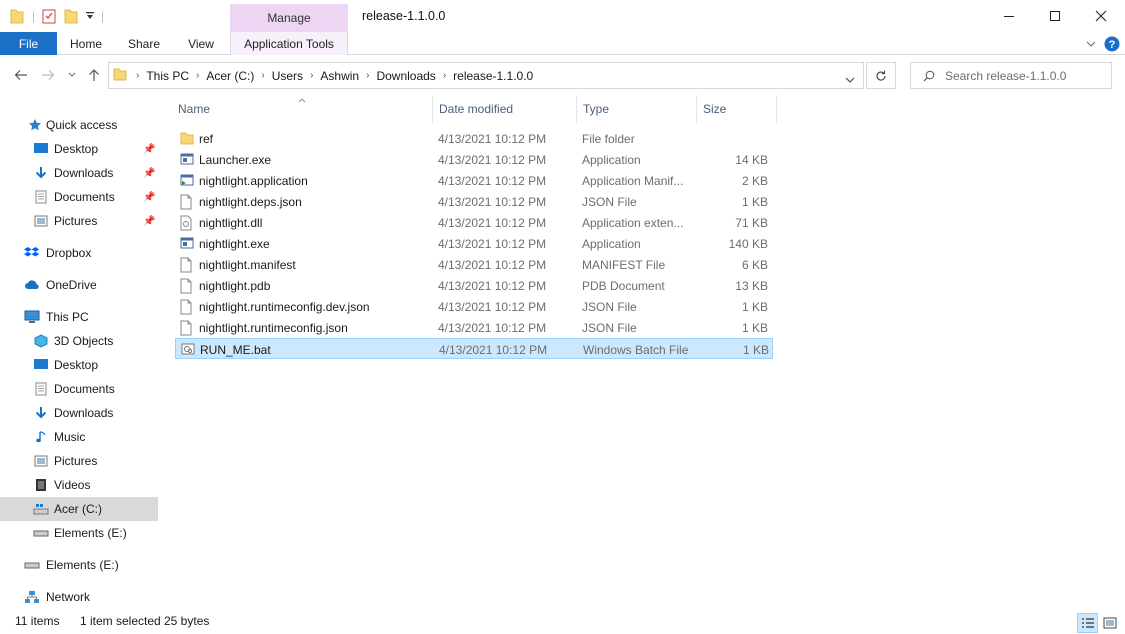  Describe the element at coordinates (41, 413) in the screenshot. I see `downloads-icon` at that location.